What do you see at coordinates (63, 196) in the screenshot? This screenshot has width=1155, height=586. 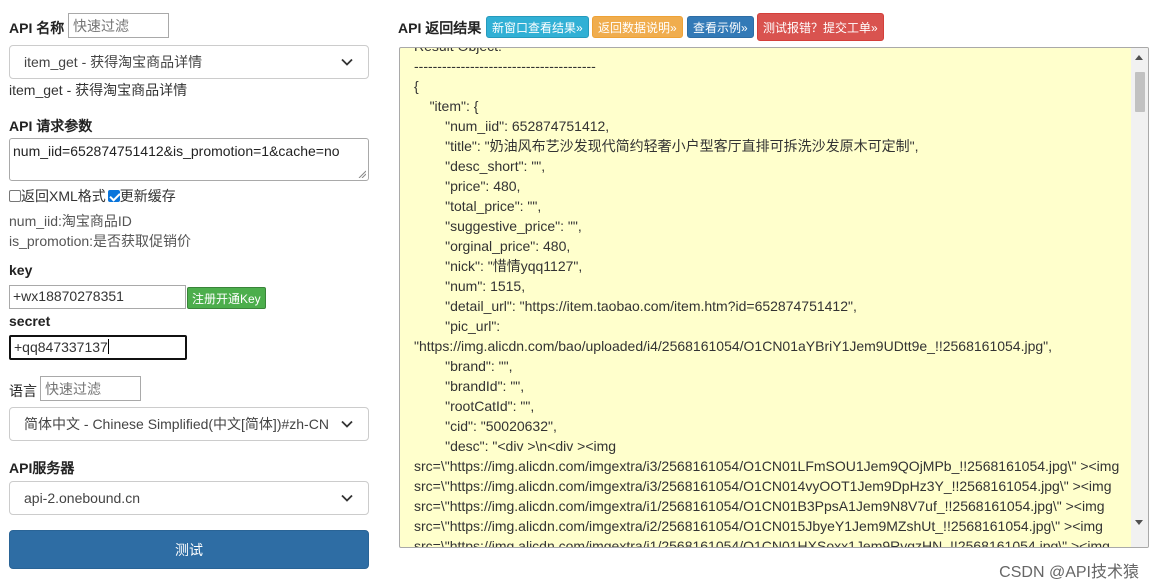 I see `xml-checkbox-label: 返回XML格式` at bounding box center [63, 196].